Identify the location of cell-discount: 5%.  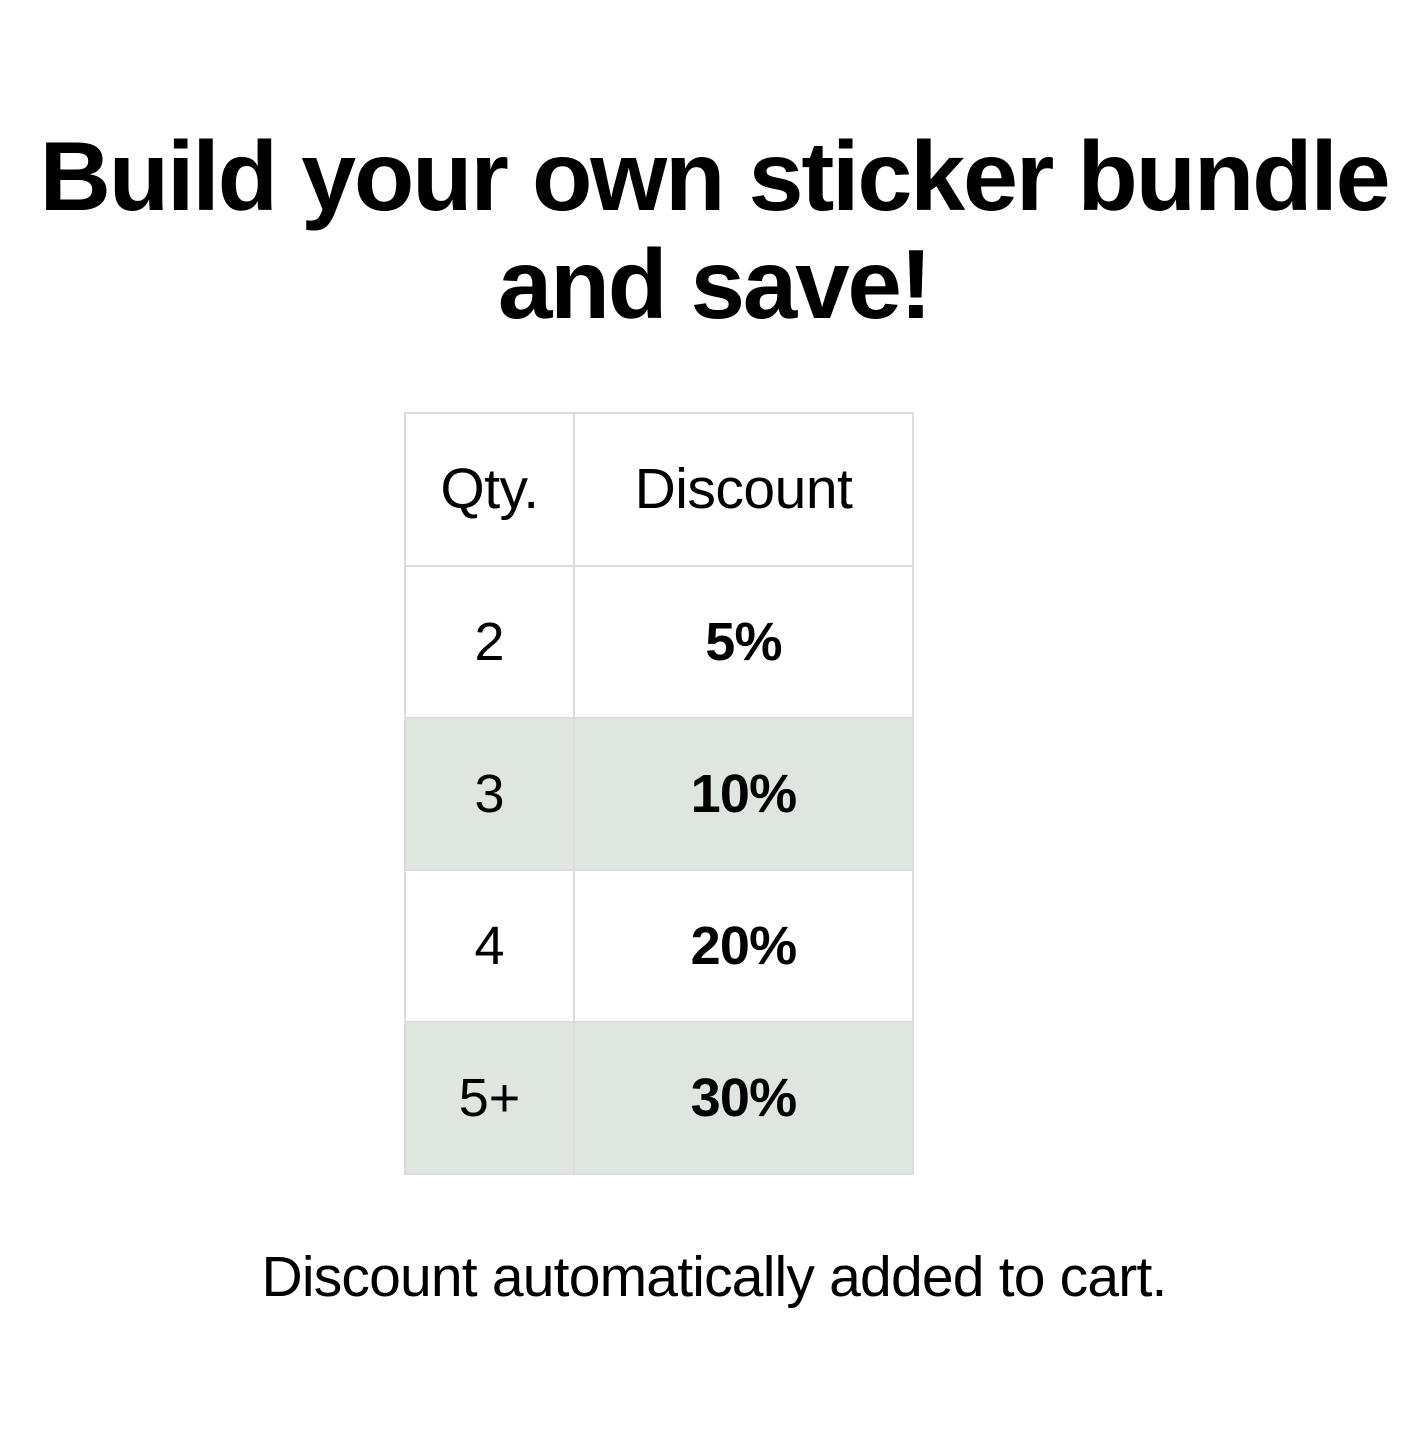
(743, 642).